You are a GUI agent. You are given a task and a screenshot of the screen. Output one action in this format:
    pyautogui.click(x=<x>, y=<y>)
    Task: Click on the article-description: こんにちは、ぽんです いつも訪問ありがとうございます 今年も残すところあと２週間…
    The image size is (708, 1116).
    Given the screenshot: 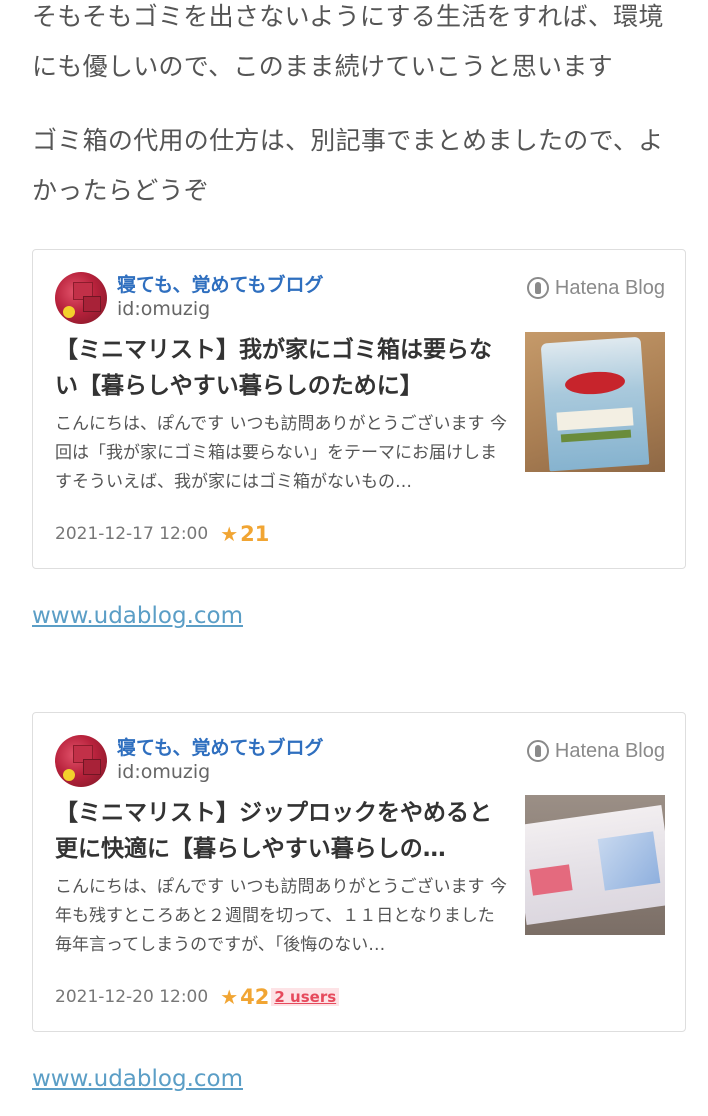 What is the action you would take?
    pyautogui.click(x=281, y=916)
    